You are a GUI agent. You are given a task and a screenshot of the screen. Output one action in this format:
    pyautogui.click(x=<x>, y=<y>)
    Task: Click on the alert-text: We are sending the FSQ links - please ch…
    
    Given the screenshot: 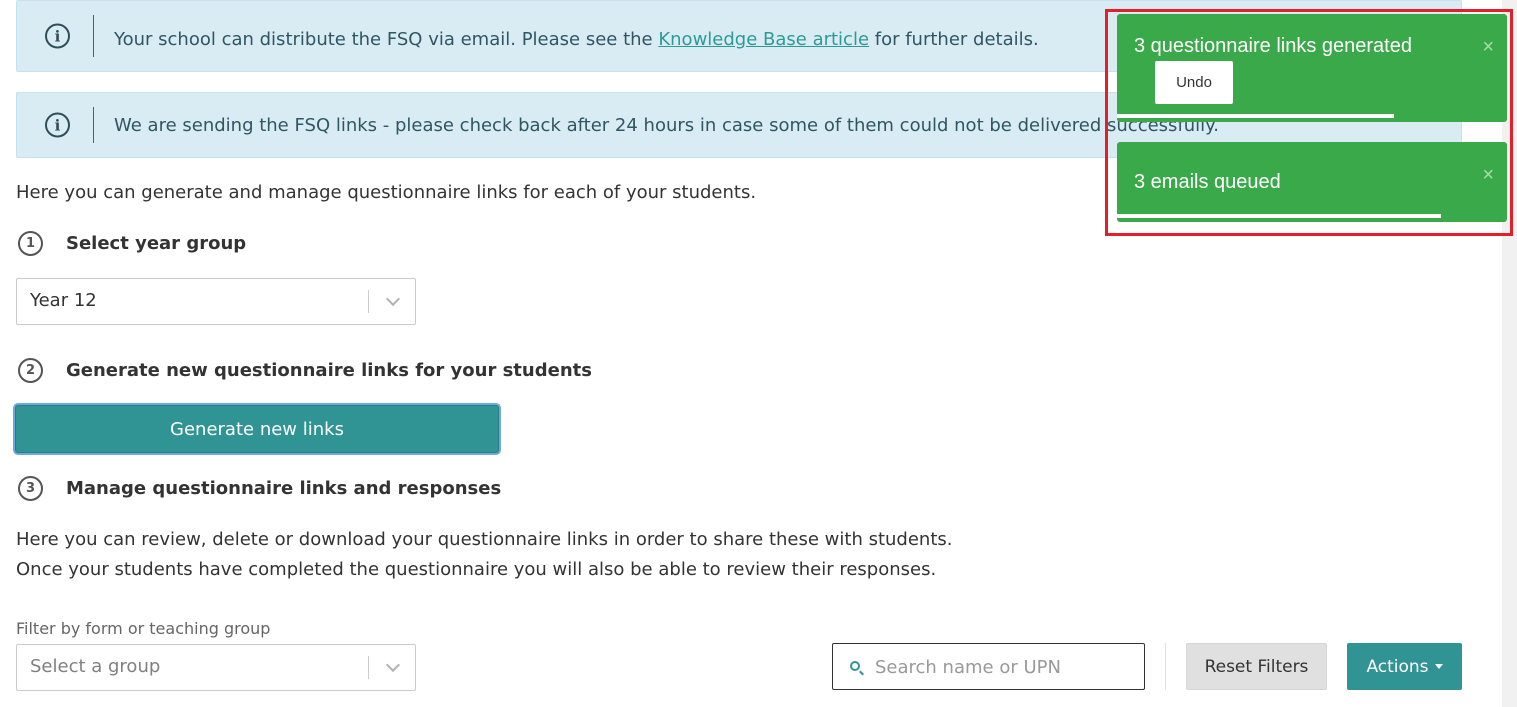 What is the action you would take?
    pyautogui.click(x=666, y=125)
    